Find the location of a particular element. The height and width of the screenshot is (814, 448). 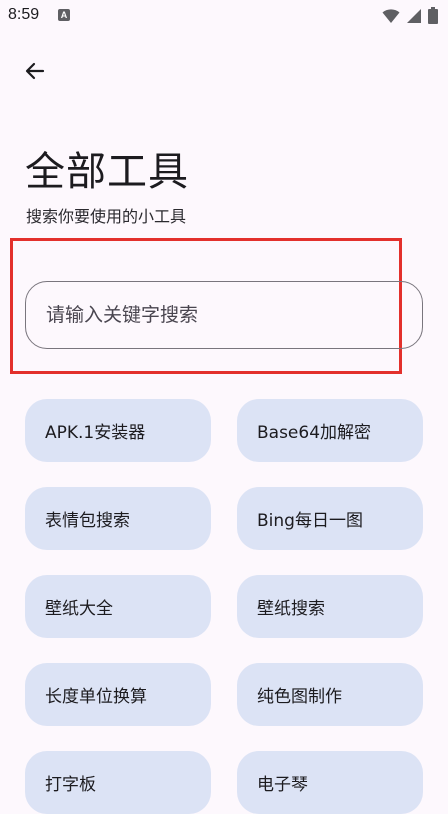

tool-base64: Base64加解密 is located at coordinates (330, 430).